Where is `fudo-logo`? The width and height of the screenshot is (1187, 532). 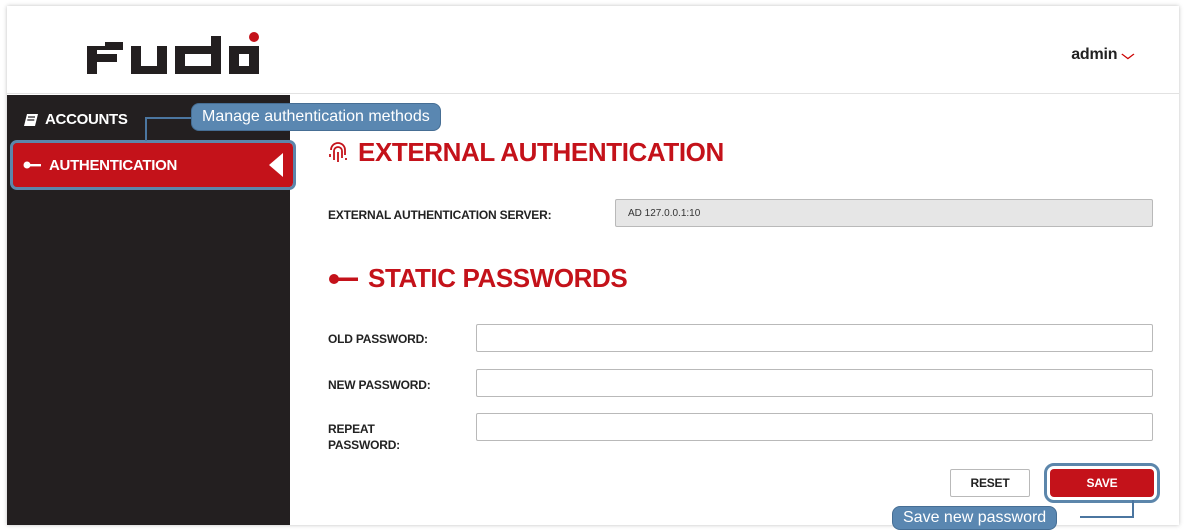 fudo-logo is located at coordinates (173, 53).